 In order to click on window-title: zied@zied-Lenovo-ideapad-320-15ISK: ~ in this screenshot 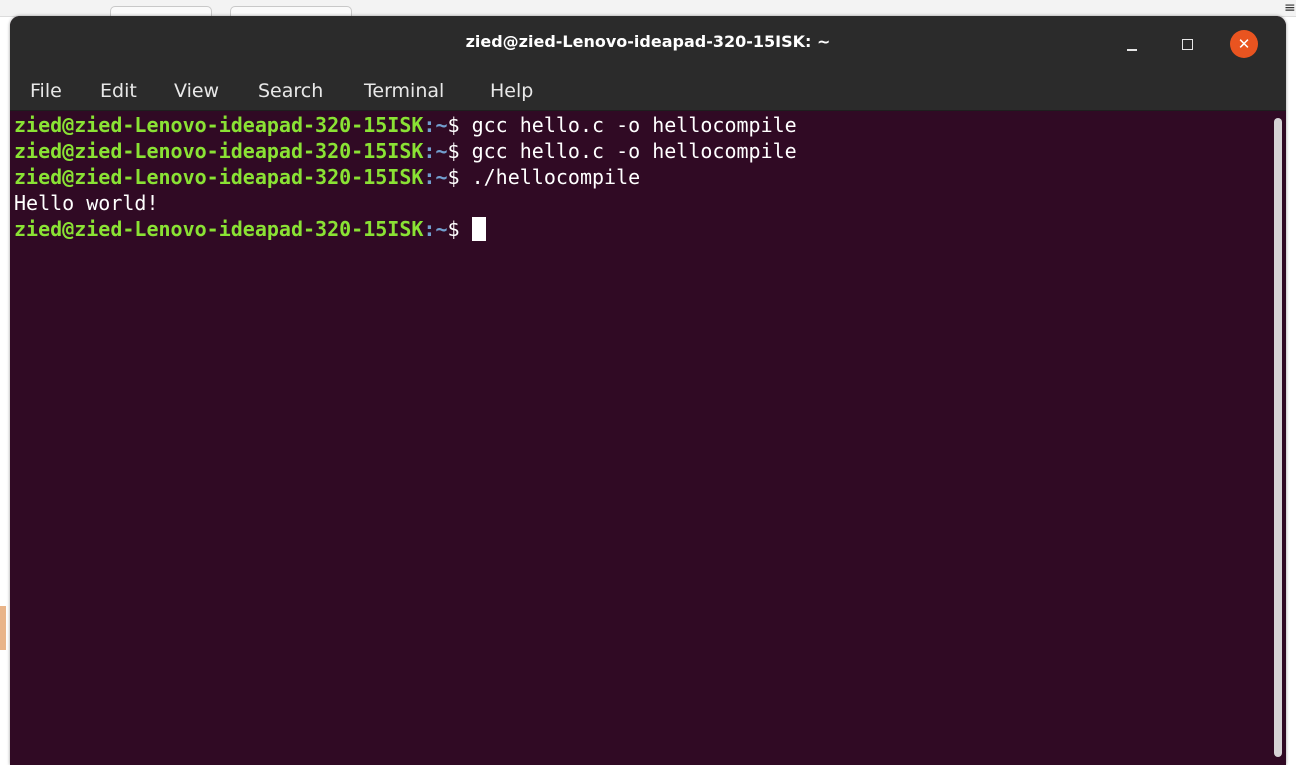, I will do `click(648, 41)`.